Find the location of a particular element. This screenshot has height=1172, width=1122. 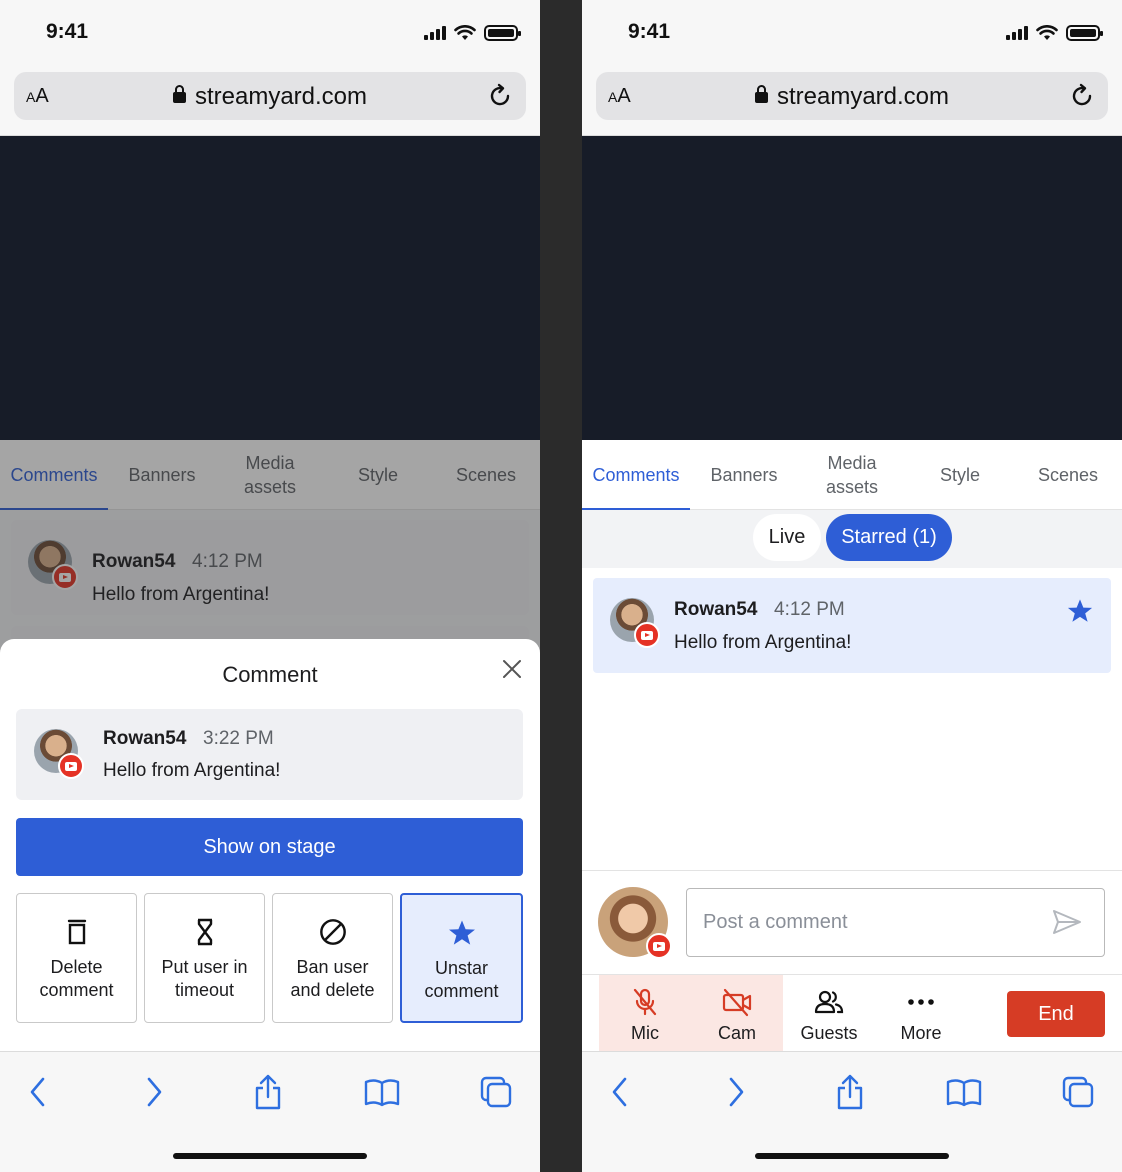

comment-composer: Post a comment is located at coordinates (852, 922).